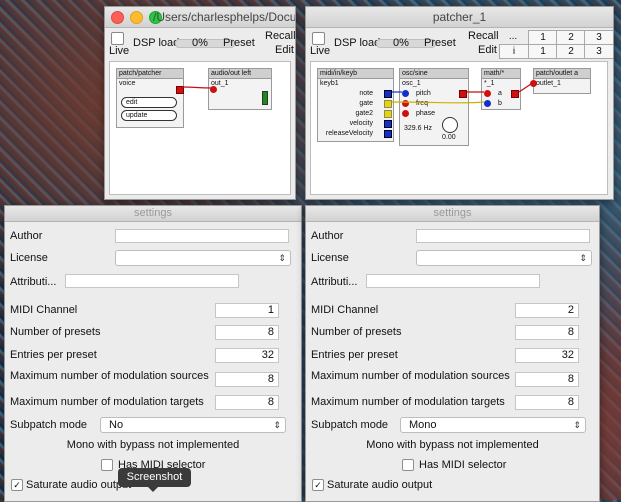  Describe the element at coordinates (44, 310) in the screenshot. I see `midi-channel-label: MIDI Channel` at that location.